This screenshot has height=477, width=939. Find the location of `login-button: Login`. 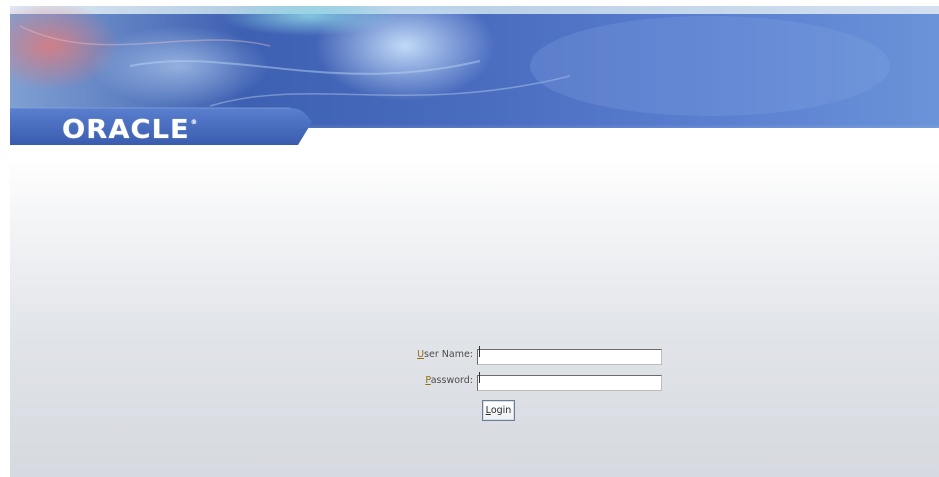

login-button: Login is located at coordinates (498, 410).